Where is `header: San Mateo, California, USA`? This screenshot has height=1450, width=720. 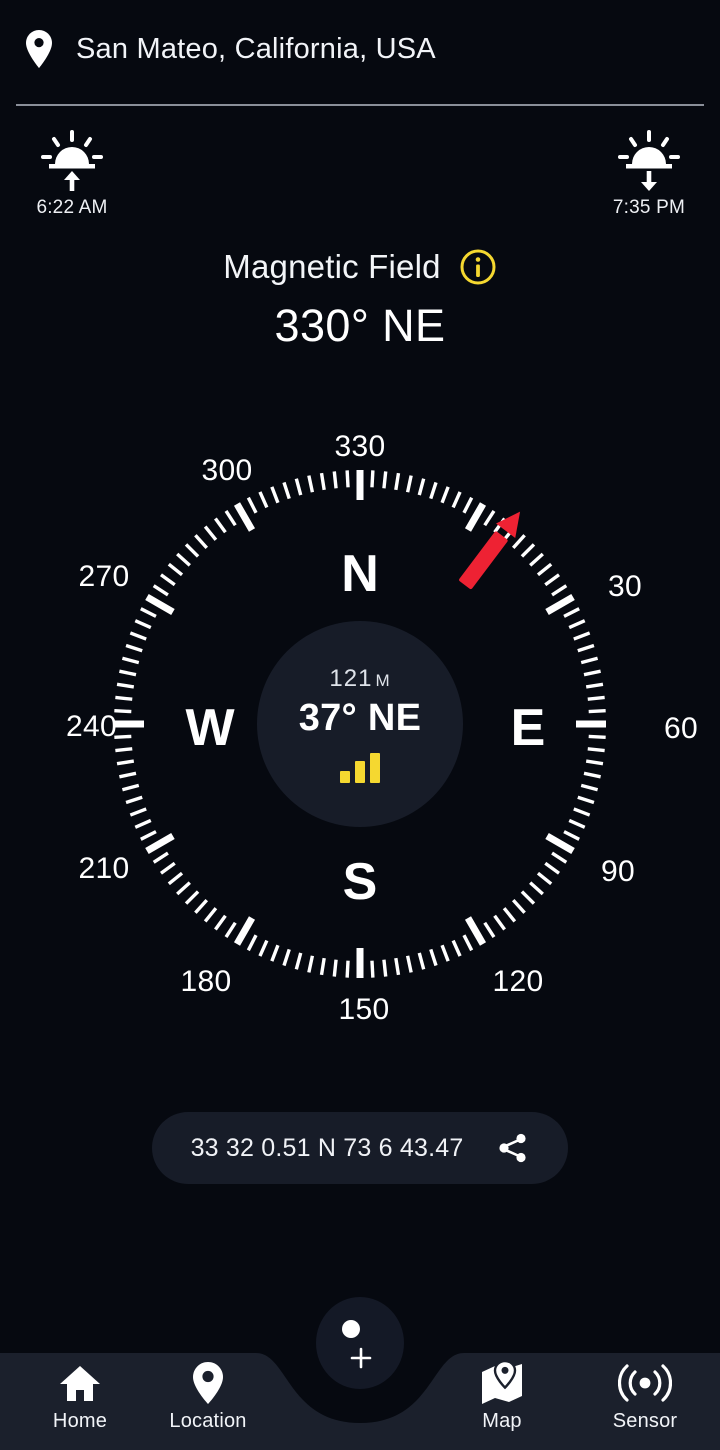 header: San Mateo, California, USA is located at coordinates (360, 54).